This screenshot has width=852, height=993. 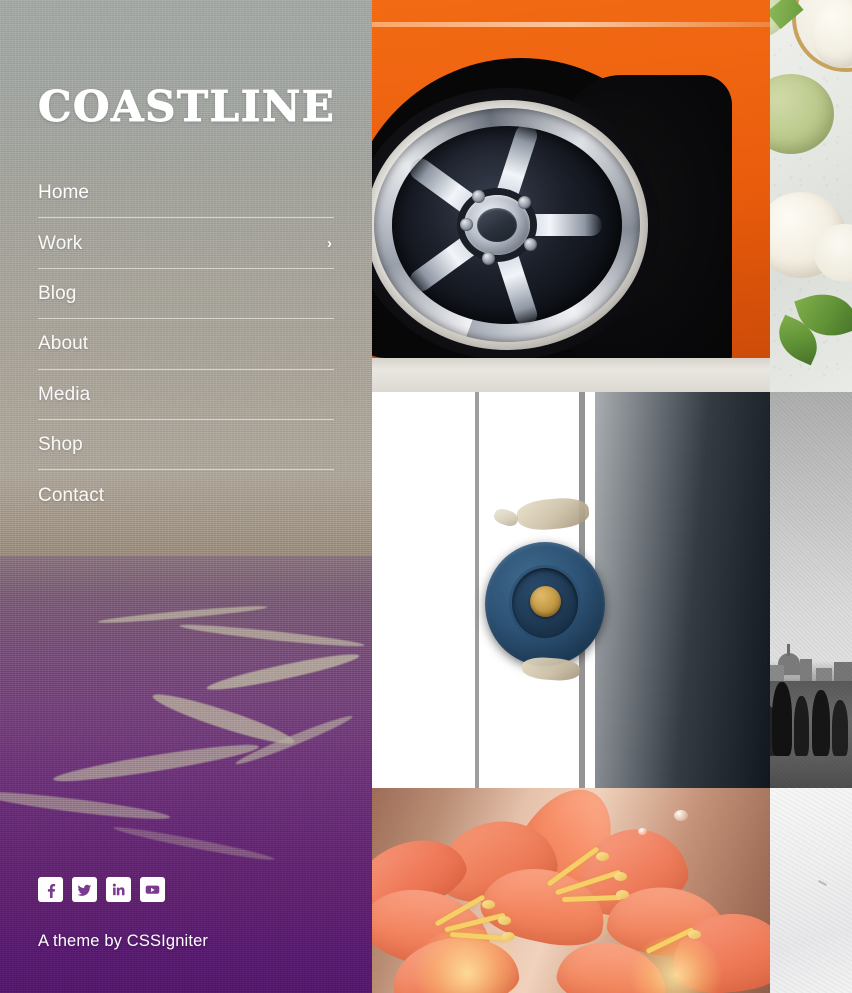 I want to click on nav-label: Contact, so click(x=71, y=496).